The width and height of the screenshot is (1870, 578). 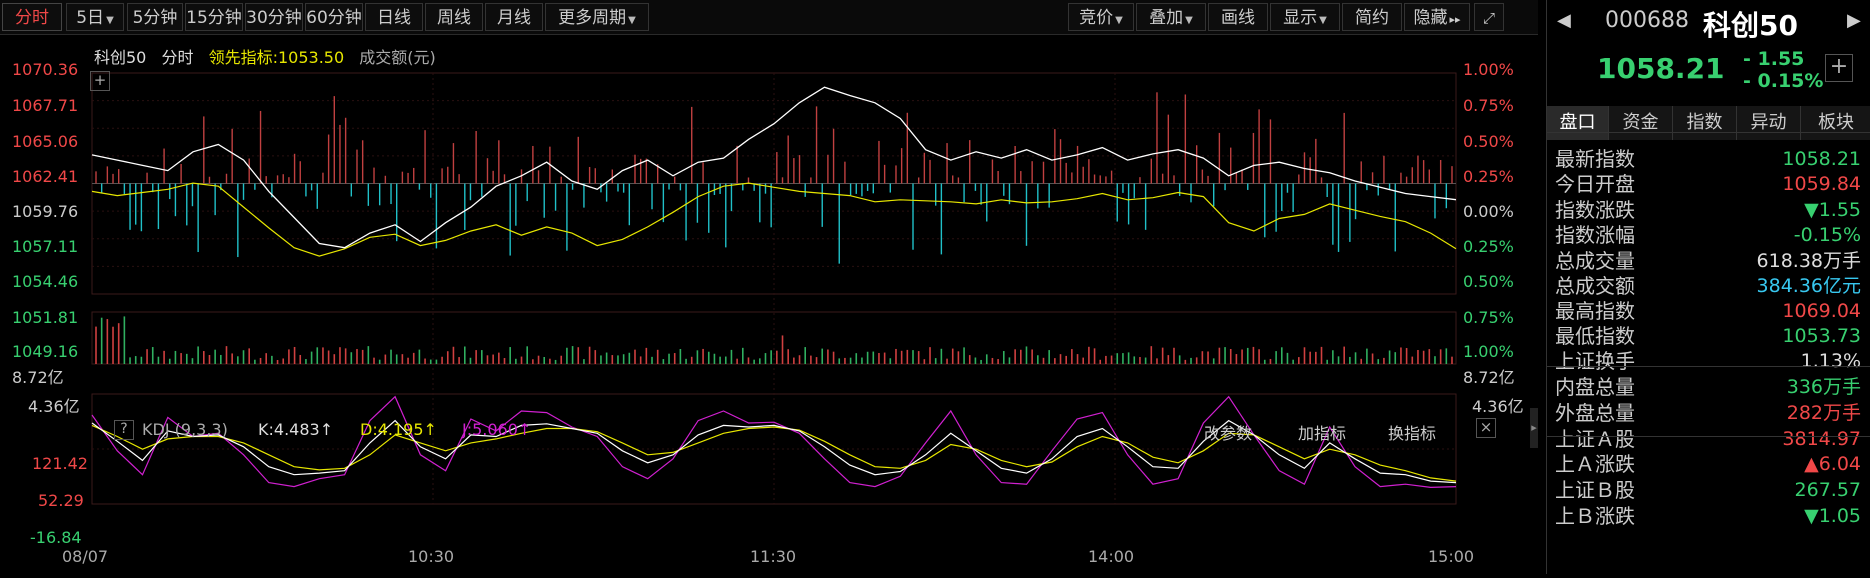 I want to click on display-dropdown: 显示 ▼, so click(x=1305, y=17).